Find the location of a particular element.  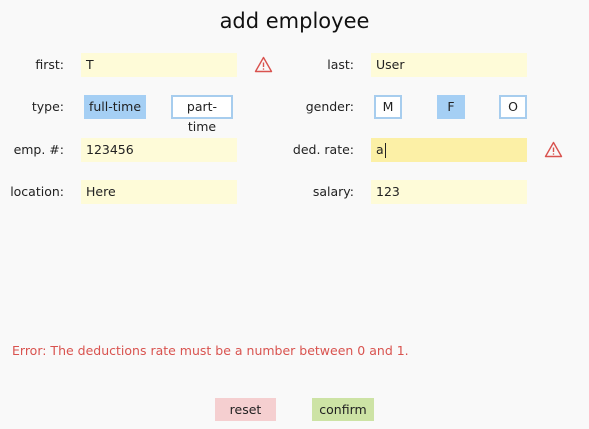

ded-rate-field: a is located at coordinates (449, 150).